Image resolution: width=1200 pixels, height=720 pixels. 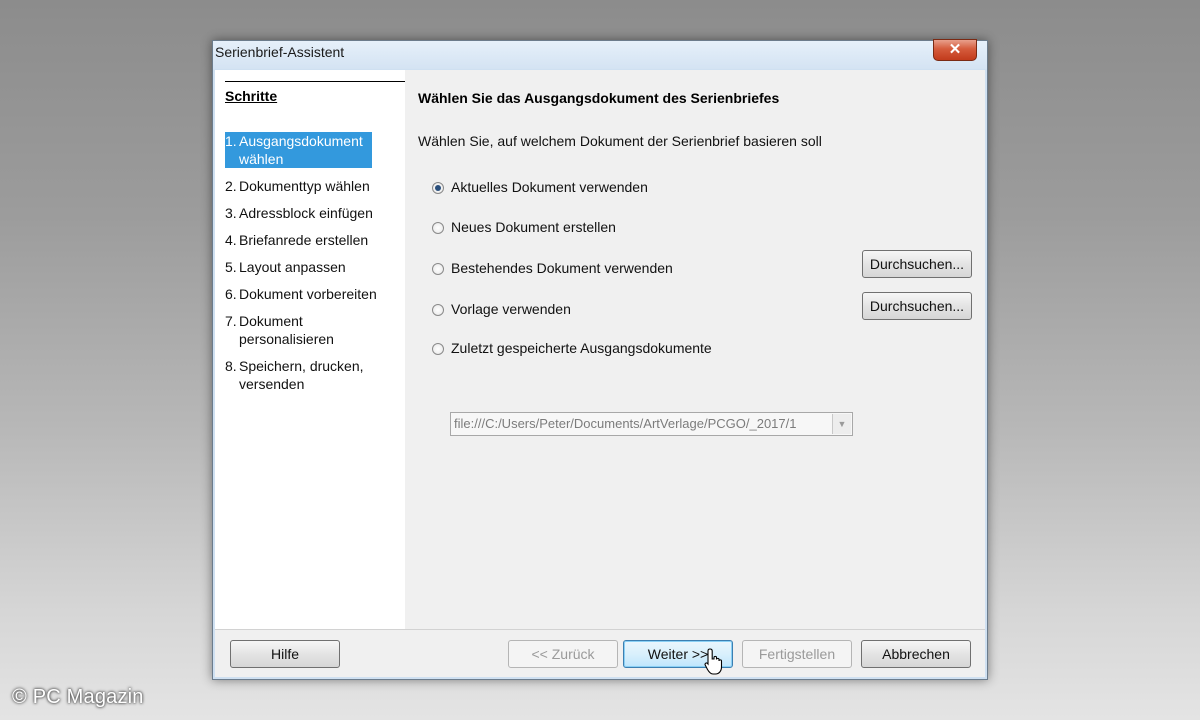 What do you see at coordinates (315, 81) in the screenshot?
I see `sidebar-divider` at bounding box center [315, 81].